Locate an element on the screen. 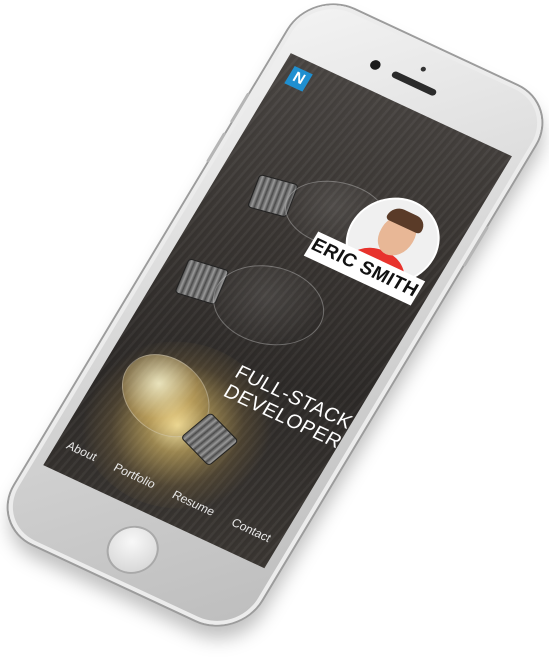 This screenshot has width=549, height=666. logo-icon: N is located at coordinates (298, 78).